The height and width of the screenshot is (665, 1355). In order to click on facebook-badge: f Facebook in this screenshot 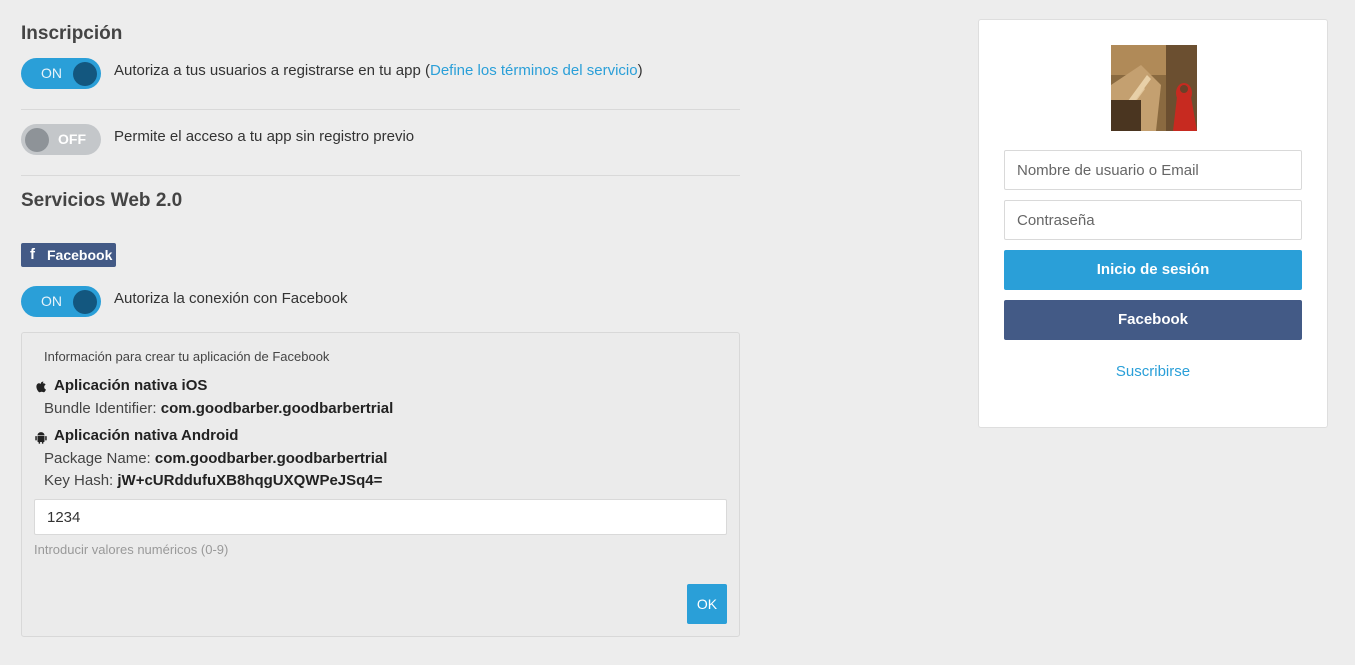, I will do `click(68, 255)`.